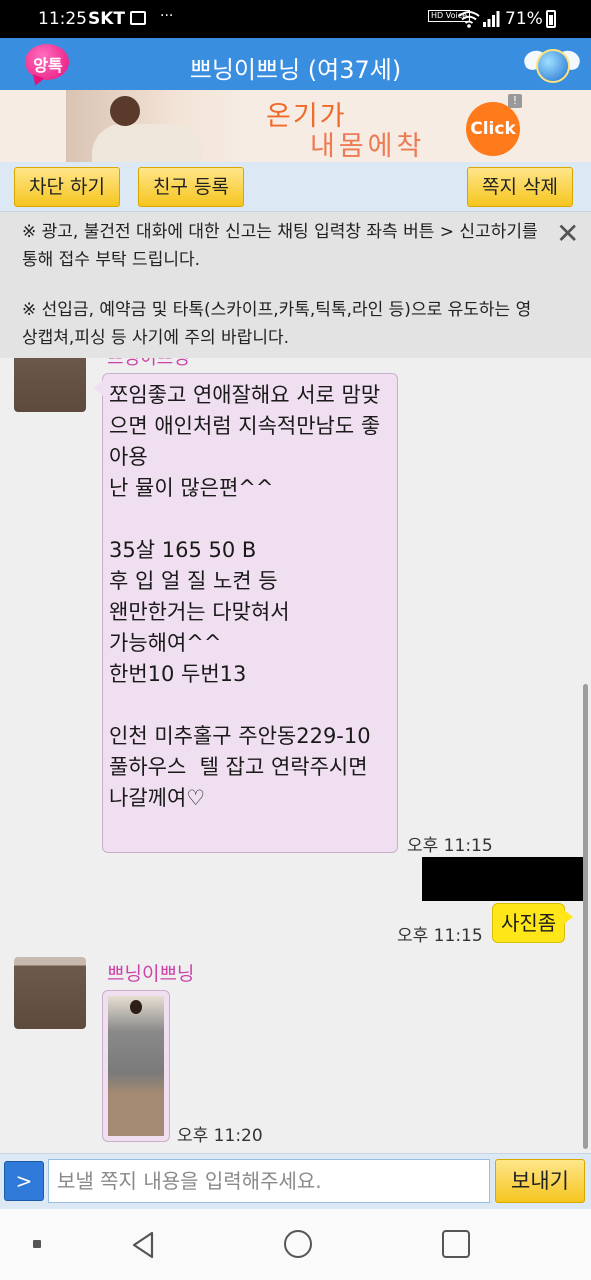 The width and height of the screenshot is (591, 1280). I want to click on message-time: 오후 11:20, so click(220, 1136).